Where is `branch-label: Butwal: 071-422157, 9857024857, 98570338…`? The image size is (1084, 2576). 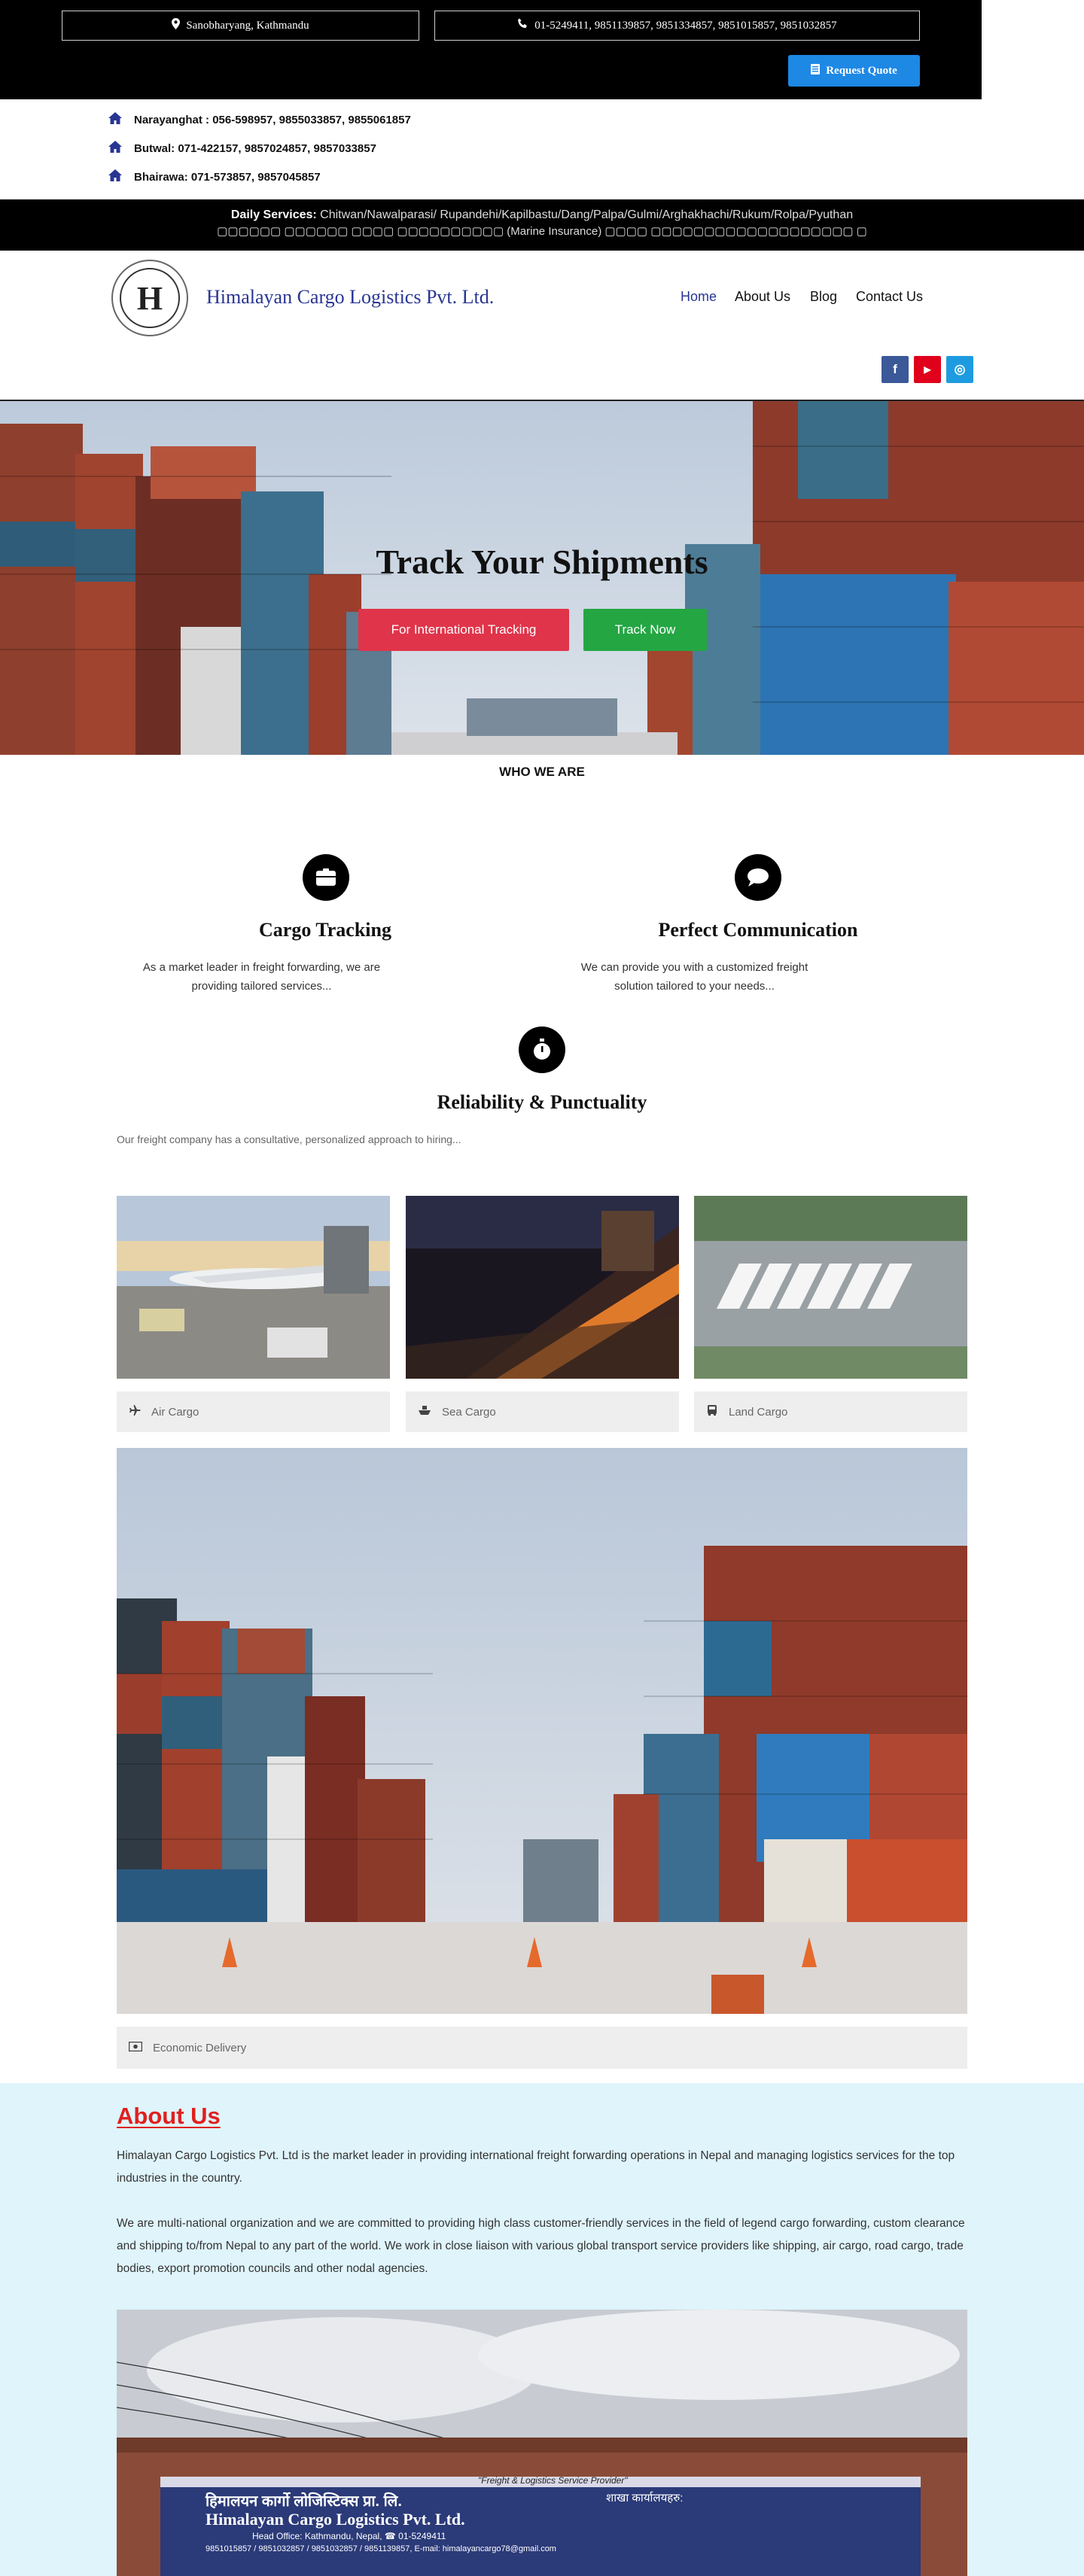 branch-label: Butwal: 071-422157, 9857024857, 98570338… is located at coordinates (255, 148).